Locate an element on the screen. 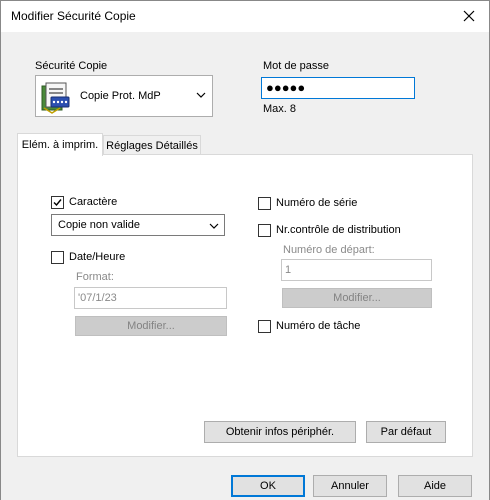 This screenshot has width=490, height=500. button-label: Obtenir infos périphér. is located at coordinates (280, 432).